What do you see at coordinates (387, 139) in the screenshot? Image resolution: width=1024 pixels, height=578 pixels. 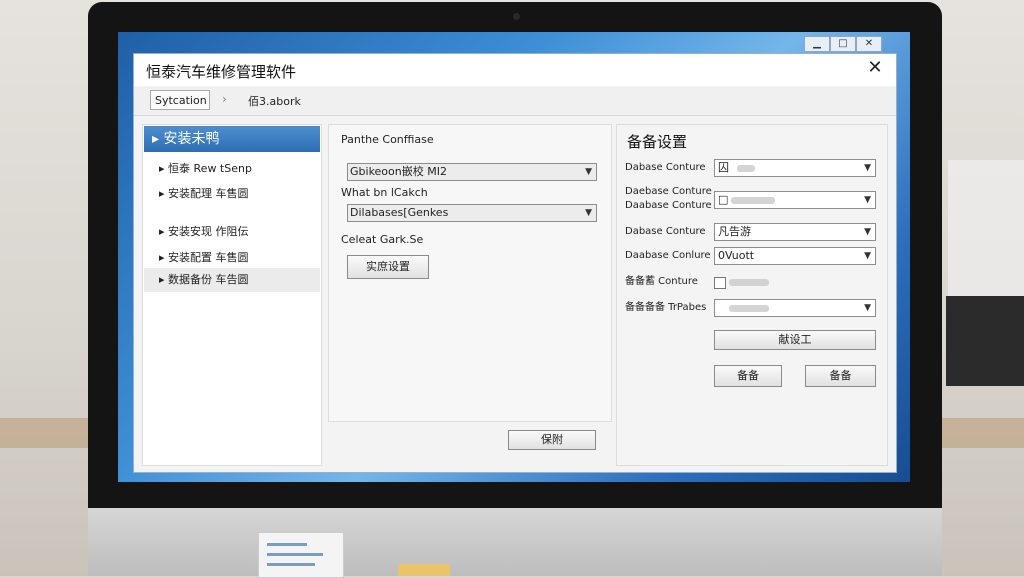 I see `middle-heading: Panthe Conffiase` at bounding box center [387, 139].